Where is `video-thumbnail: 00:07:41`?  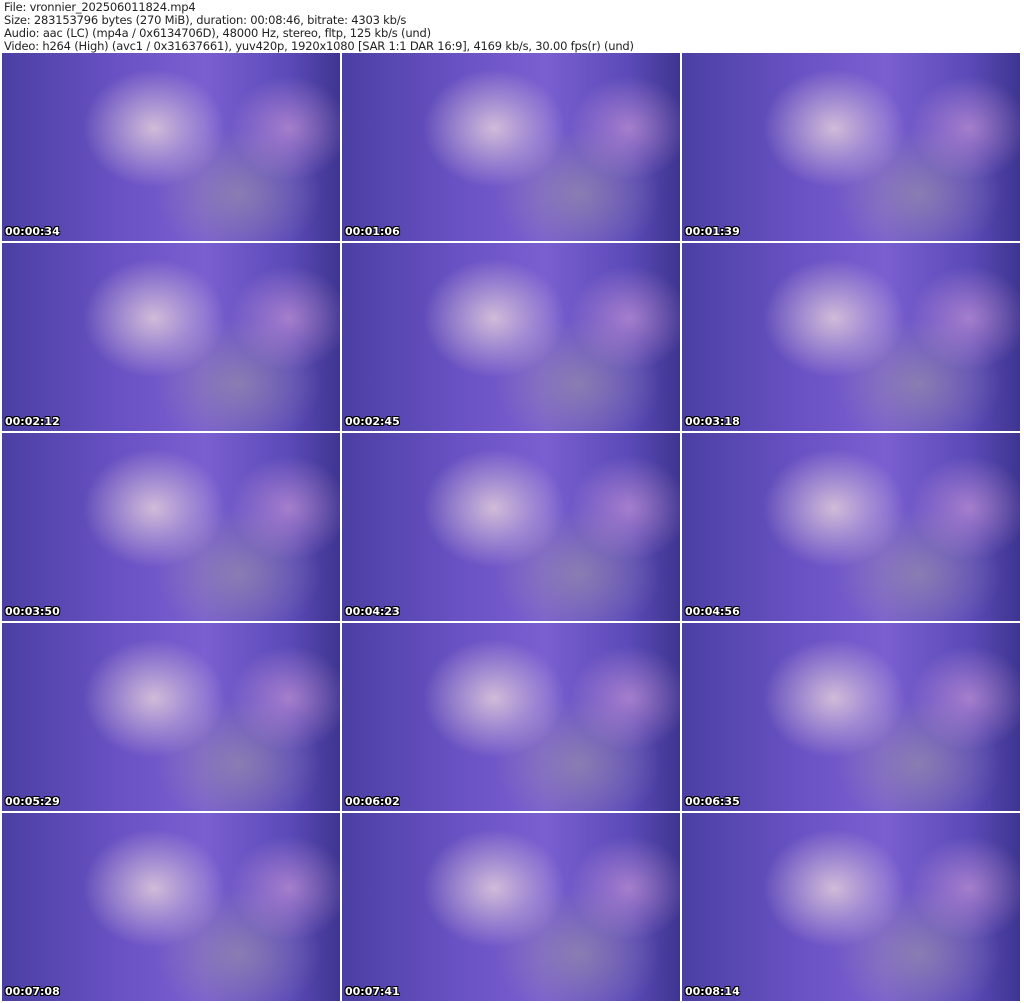 video-thumbnail: 00:07:41 is located at coordinates (511, 907).